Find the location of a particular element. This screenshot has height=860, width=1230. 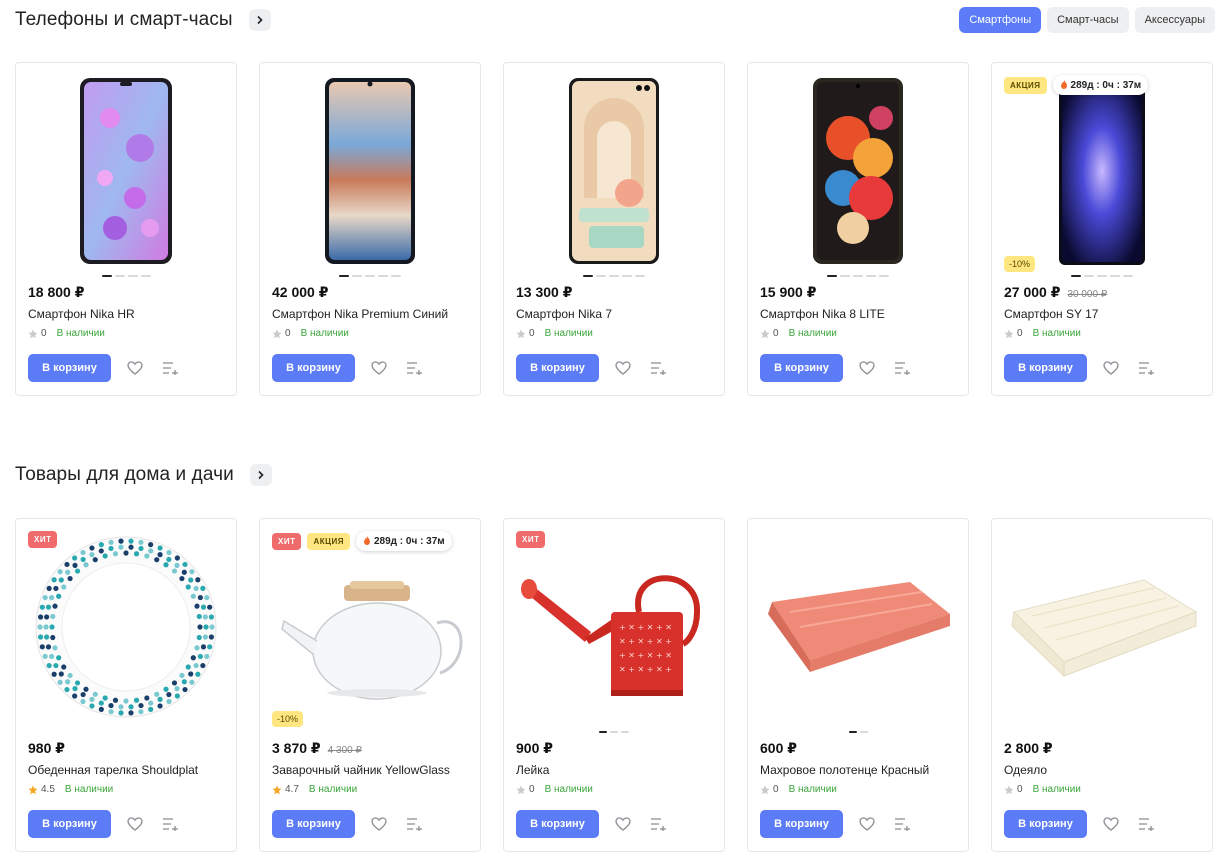

product-rating: 0 is located at coordinates (532, 333).